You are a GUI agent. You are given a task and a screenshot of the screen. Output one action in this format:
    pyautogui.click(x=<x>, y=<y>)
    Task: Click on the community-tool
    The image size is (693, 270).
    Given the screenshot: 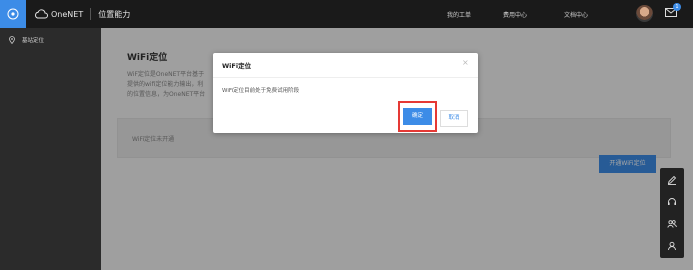 What is the action you would take?
    pyautogui.click(x=672, y=224)
    